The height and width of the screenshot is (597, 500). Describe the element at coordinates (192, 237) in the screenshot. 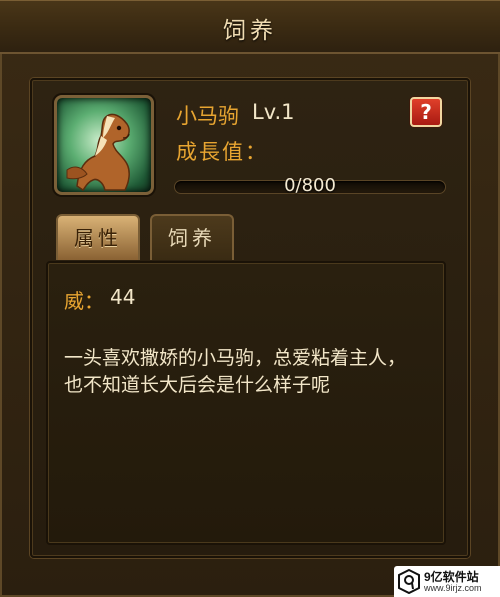

I see `tab-feed: 饲养` at that location.